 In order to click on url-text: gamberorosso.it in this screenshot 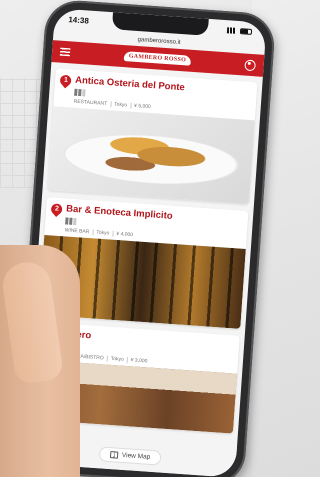, I will do `click(159, 41)`.